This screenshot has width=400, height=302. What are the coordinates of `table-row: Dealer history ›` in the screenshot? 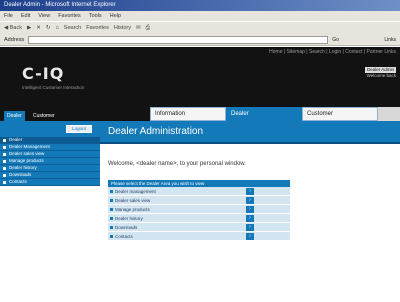 It's located at (199, 218).